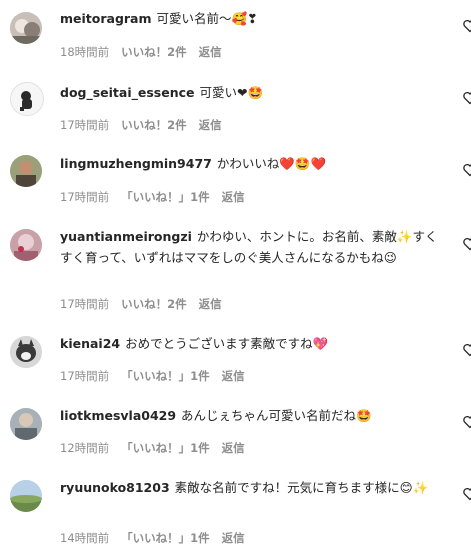 The image size is (471, 558). Describe the element at coordinates (115, 487) in the screenshot. I see `comment-username: ryuunoko81203` at that location.